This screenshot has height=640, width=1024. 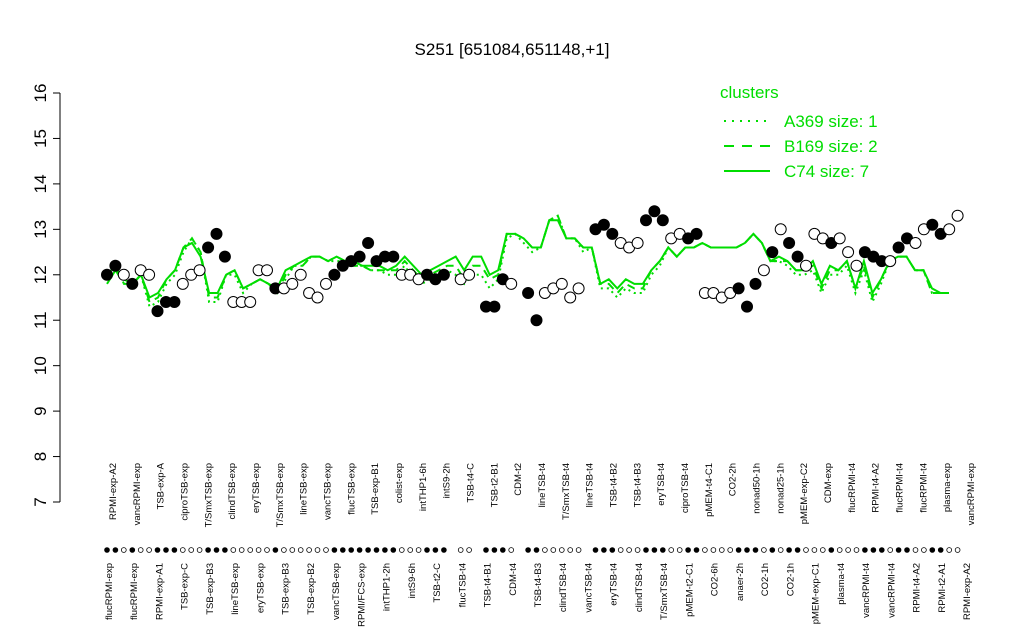 What do you see at coordinates (614, 584) in the screenshot?
I see `x-tick-label-bottom: eryTSB-t4` at bounding box center [614, 584].